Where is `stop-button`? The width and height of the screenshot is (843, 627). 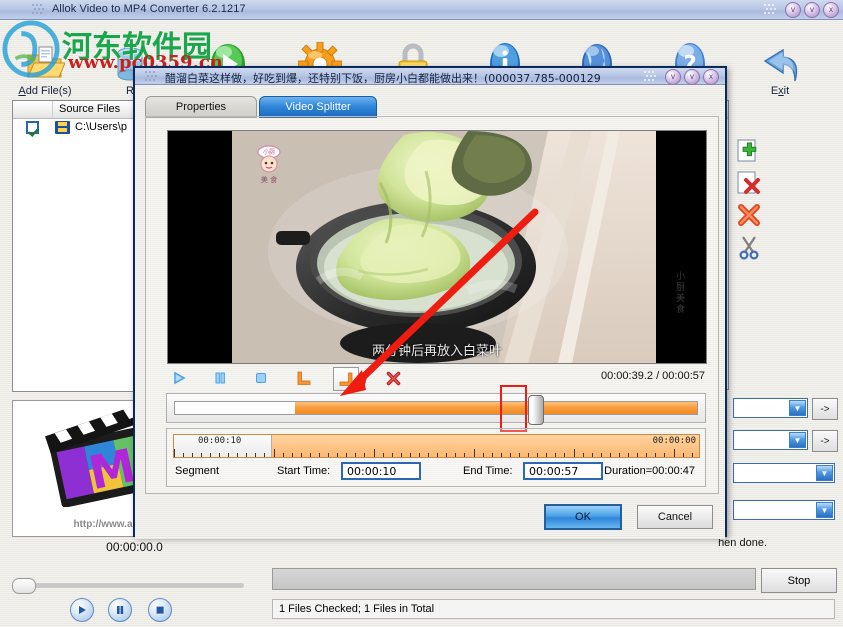
stop-button is located at coordinates (261, 378).